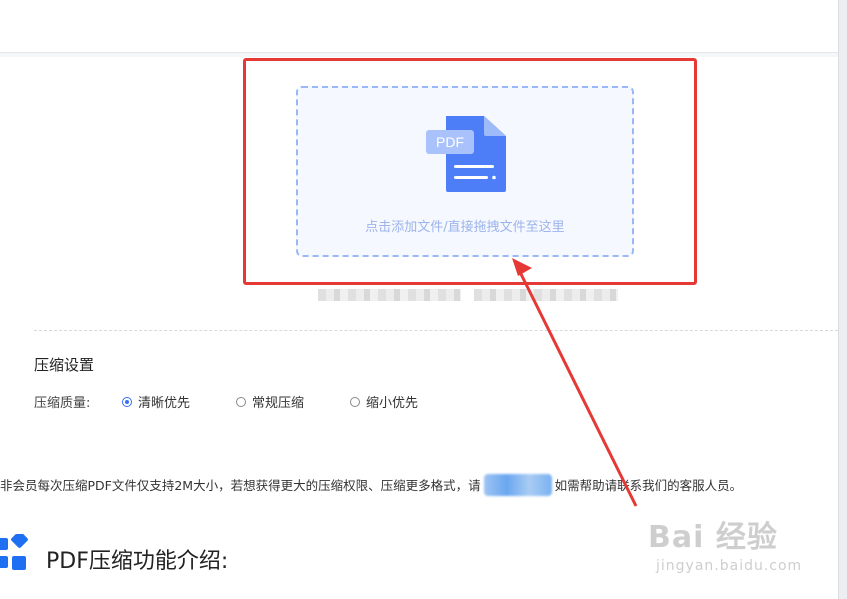 This screenshot has height=599, width=847. Describe the element at coordinates (436, 330) in the screenshot. I see `dashed-divider` at that location.